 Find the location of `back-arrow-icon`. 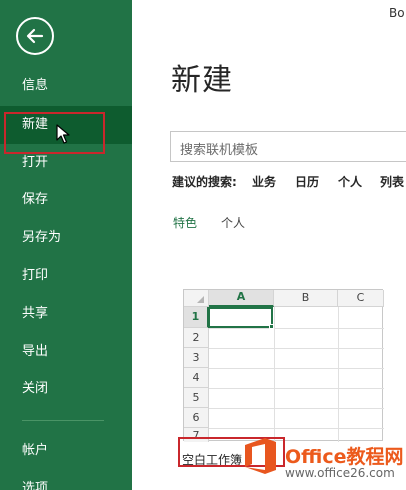

back-arrow-icon is located at coordinates (35, 36).